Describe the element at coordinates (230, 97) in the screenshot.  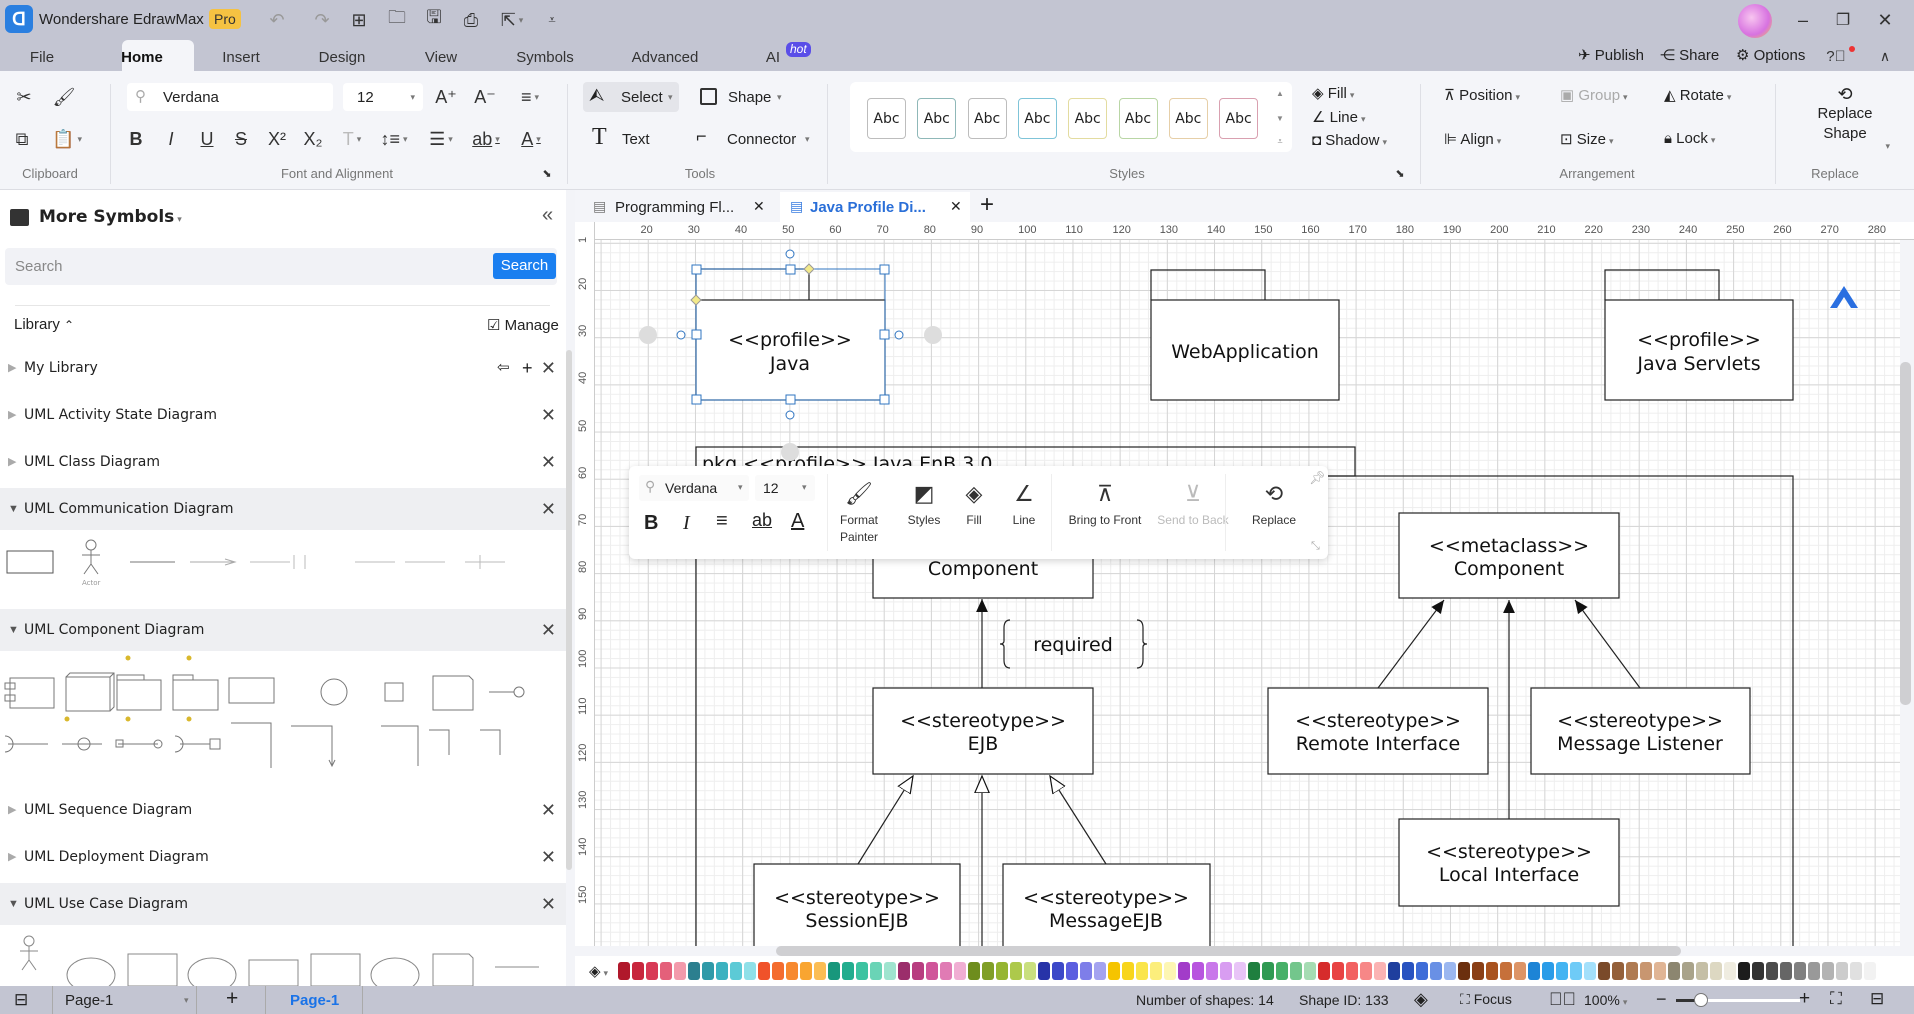
I see `font-family-select: ⚲ Verdana` at that location.